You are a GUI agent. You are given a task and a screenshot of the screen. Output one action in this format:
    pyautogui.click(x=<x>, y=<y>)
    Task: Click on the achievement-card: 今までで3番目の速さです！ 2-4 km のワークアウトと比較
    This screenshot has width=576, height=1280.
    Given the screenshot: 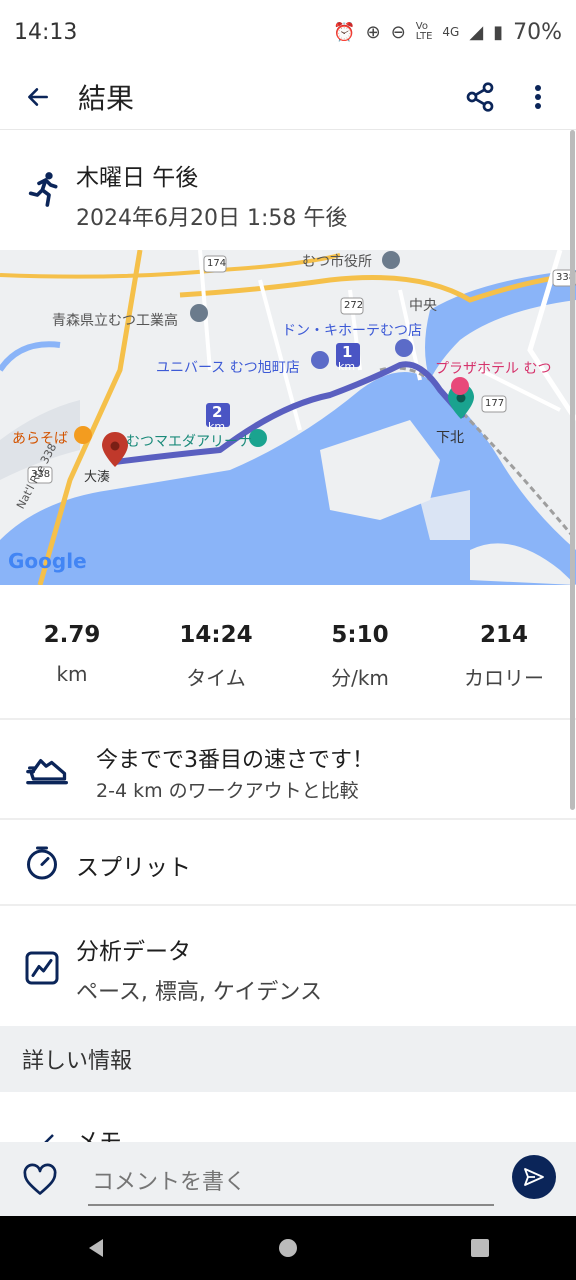 What is the action you would take?
    pyautogui.click(x=288, y=770)
    